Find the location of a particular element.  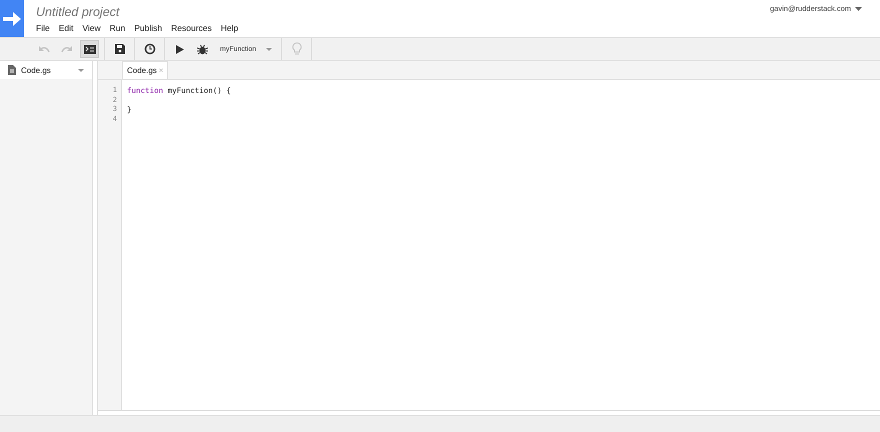

bug-icon is located at coordinates (202, 49).